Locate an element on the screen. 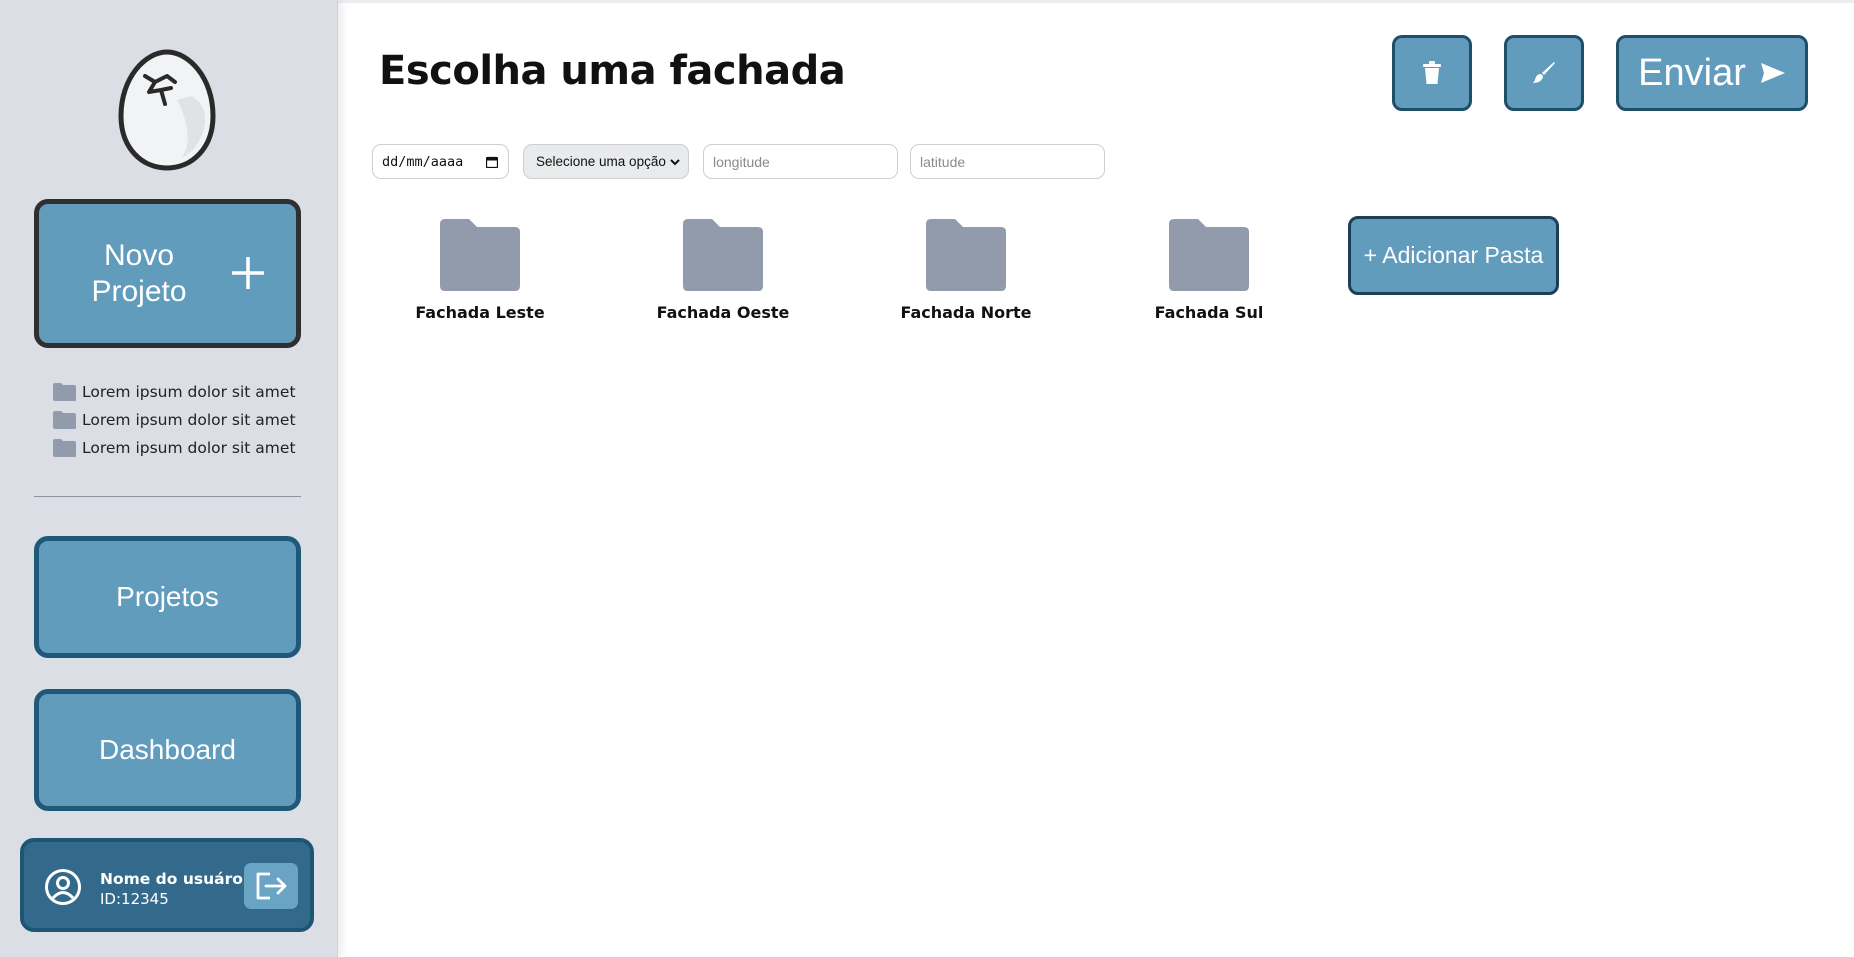 The image size is (1854, 957). folder-item: Fachada Oeste is located at coordinates (723, 273).